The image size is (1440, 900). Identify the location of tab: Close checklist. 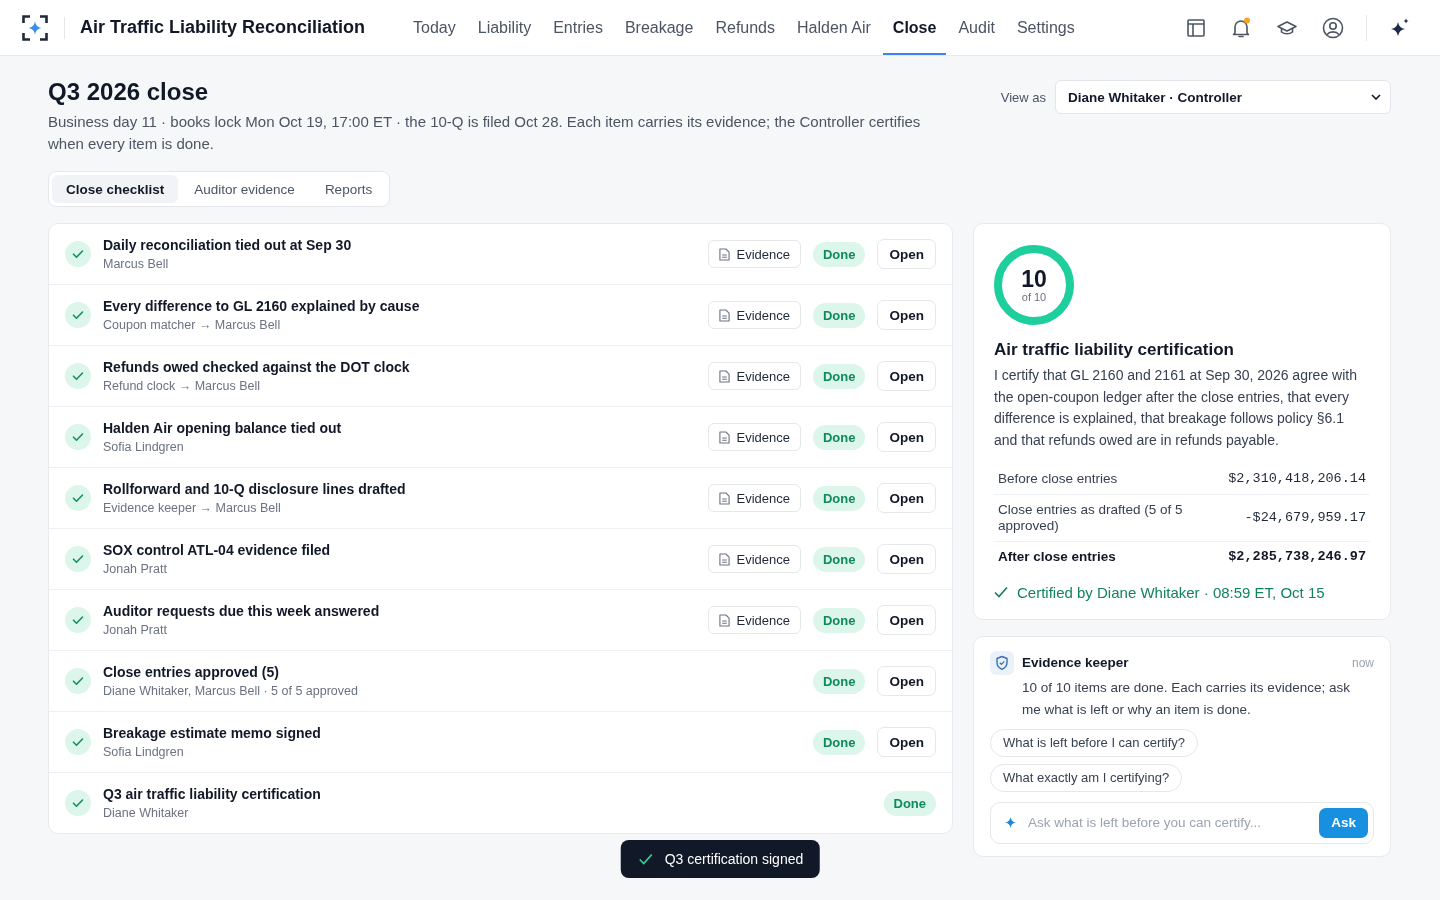
(115, 189).